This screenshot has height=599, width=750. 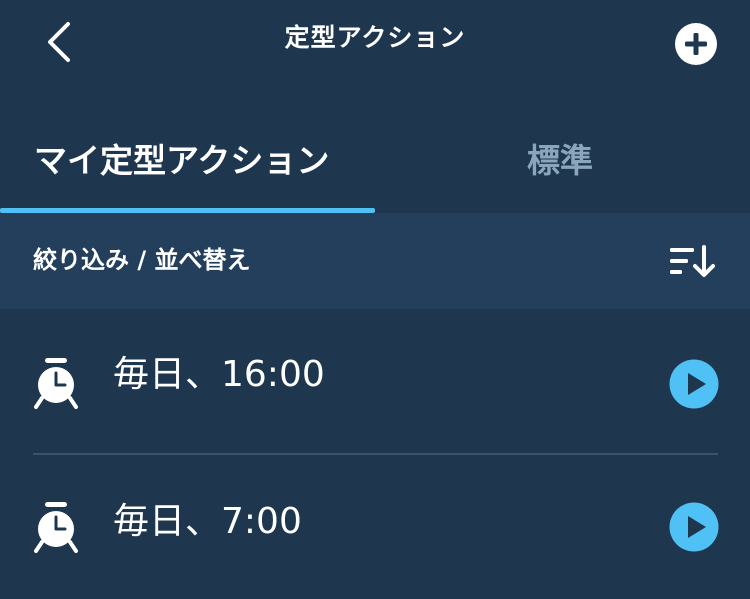 What do you see at coordinates (219, 374) in the screenshot?
I see `routine-label: 毎日、16:00` at bounding box center [219, 374].